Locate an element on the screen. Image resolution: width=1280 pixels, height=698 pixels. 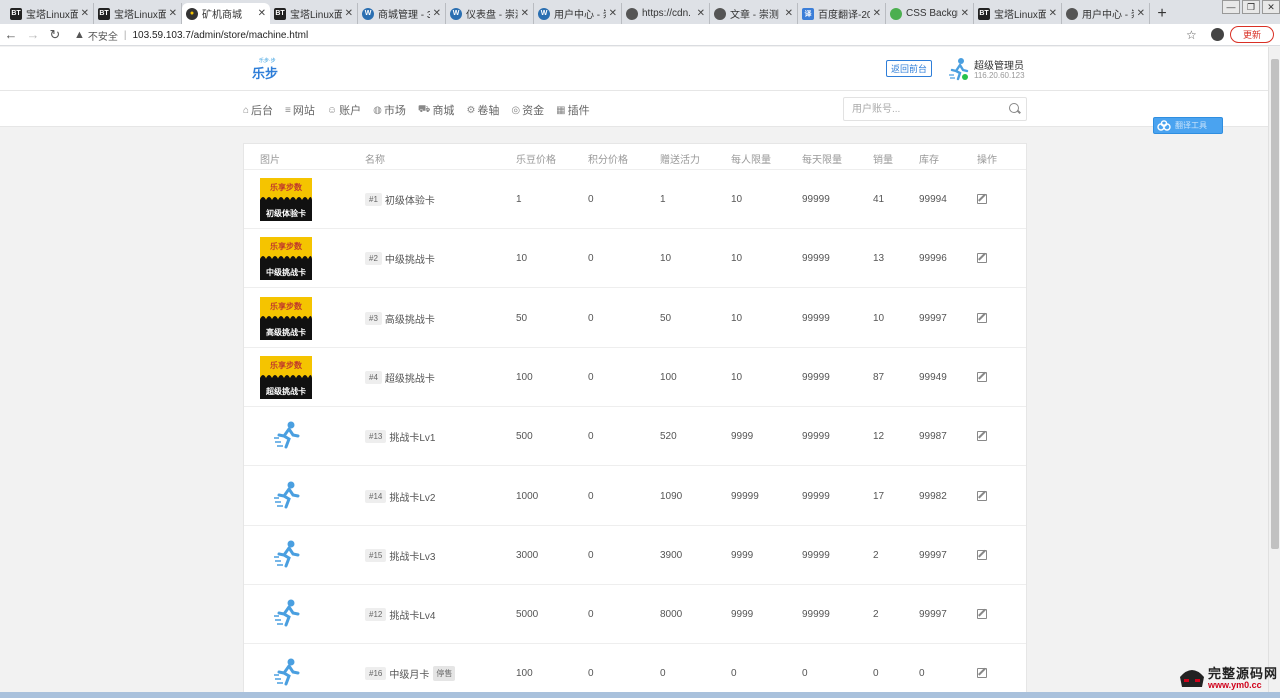
browser-tab-title: 宝塔Linux面 is located at coordinates (1020, 15).